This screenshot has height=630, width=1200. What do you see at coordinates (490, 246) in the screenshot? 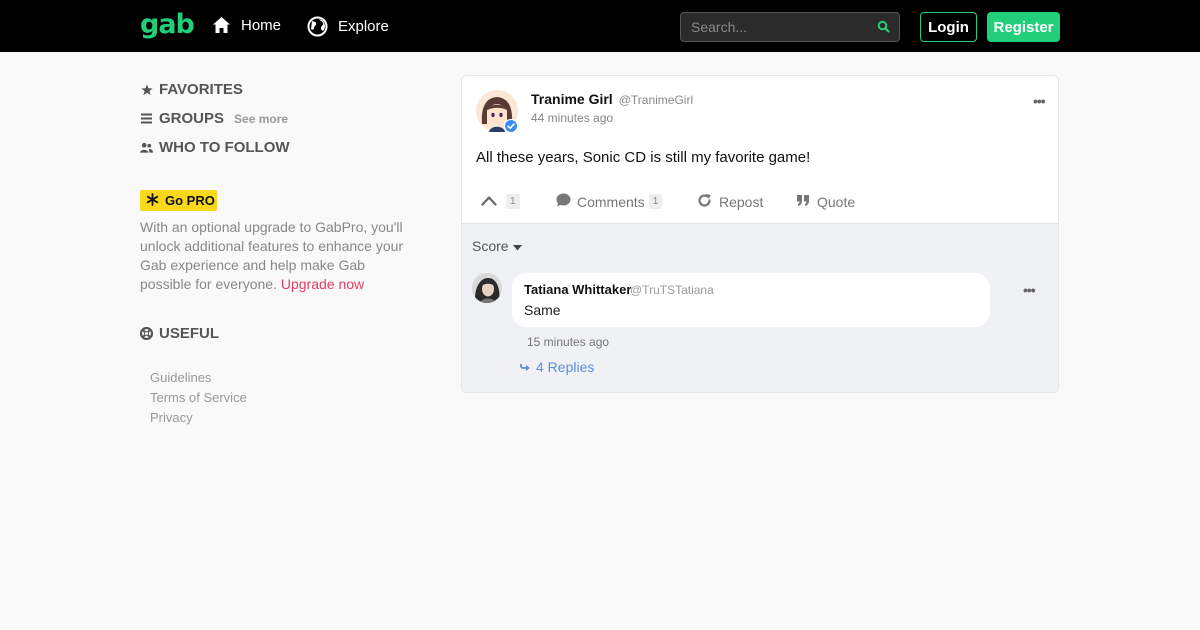
I see `comment-sort-label: Score` at bounding box center [490, 246].